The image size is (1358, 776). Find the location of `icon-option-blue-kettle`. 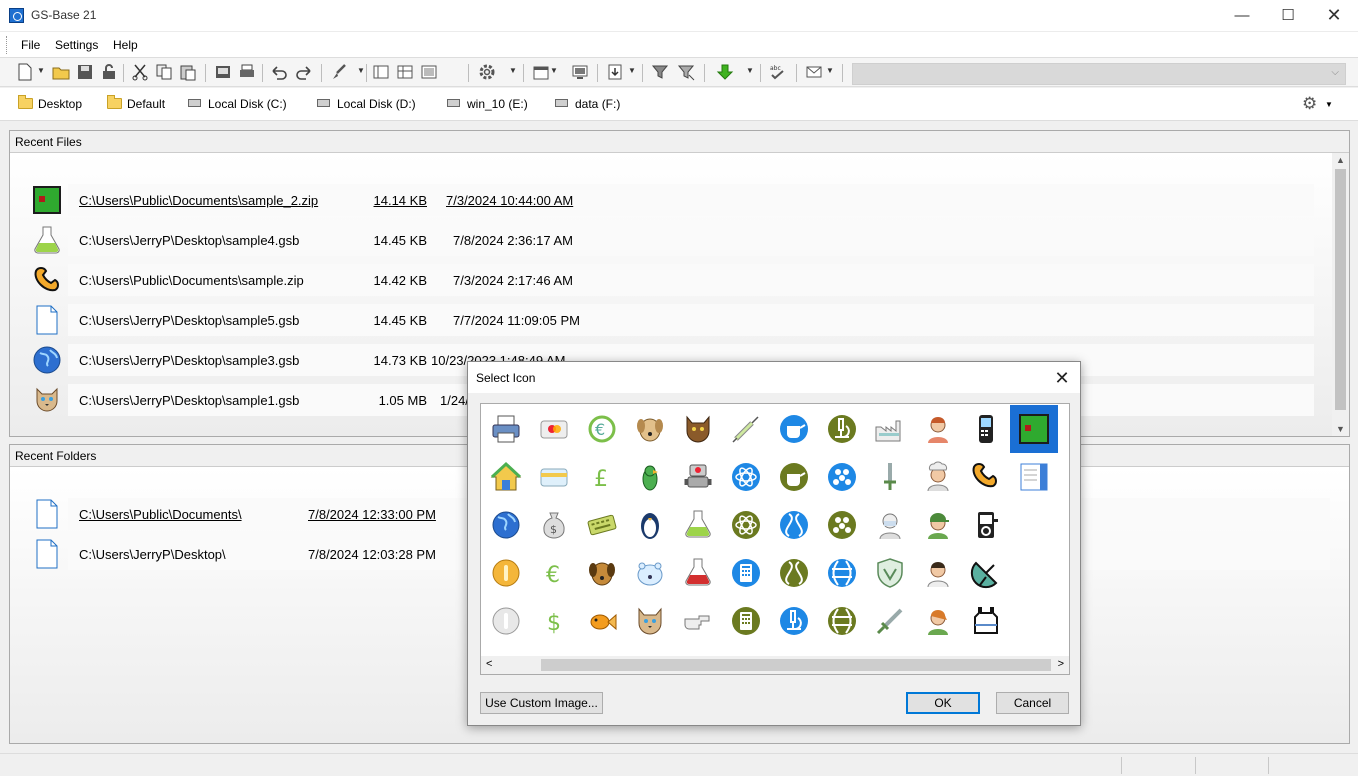

icon-option-blue-kettle is located at coordinates (794, 429).